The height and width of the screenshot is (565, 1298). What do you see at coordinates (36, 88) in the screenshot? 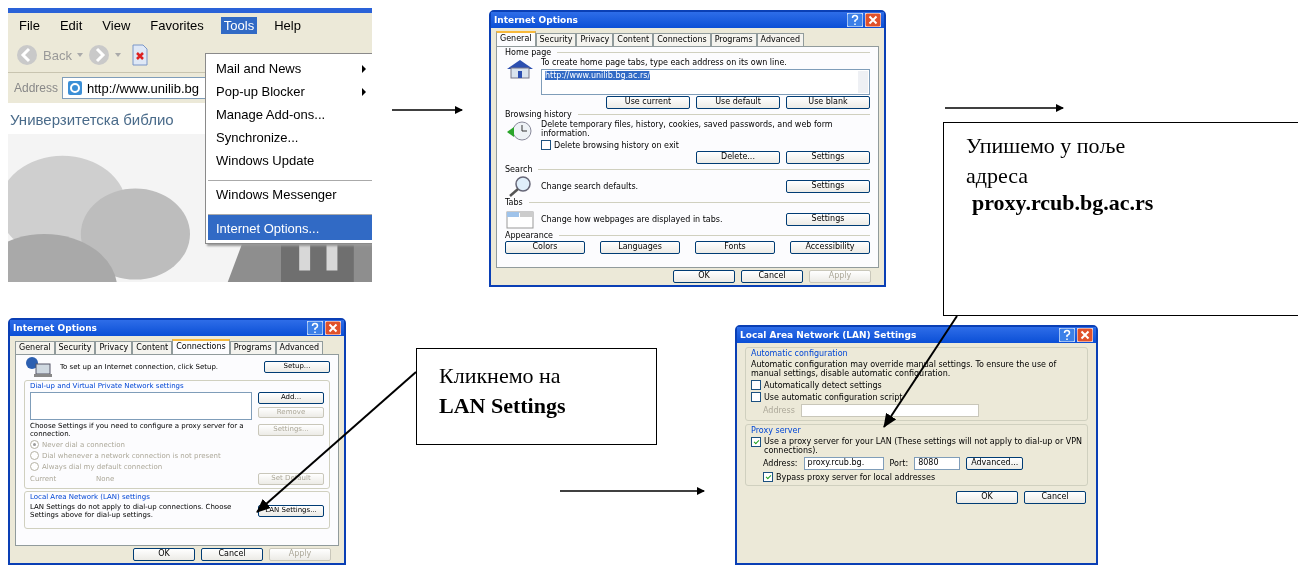
I see `address-label: Address` at bounding box center [36, 88].